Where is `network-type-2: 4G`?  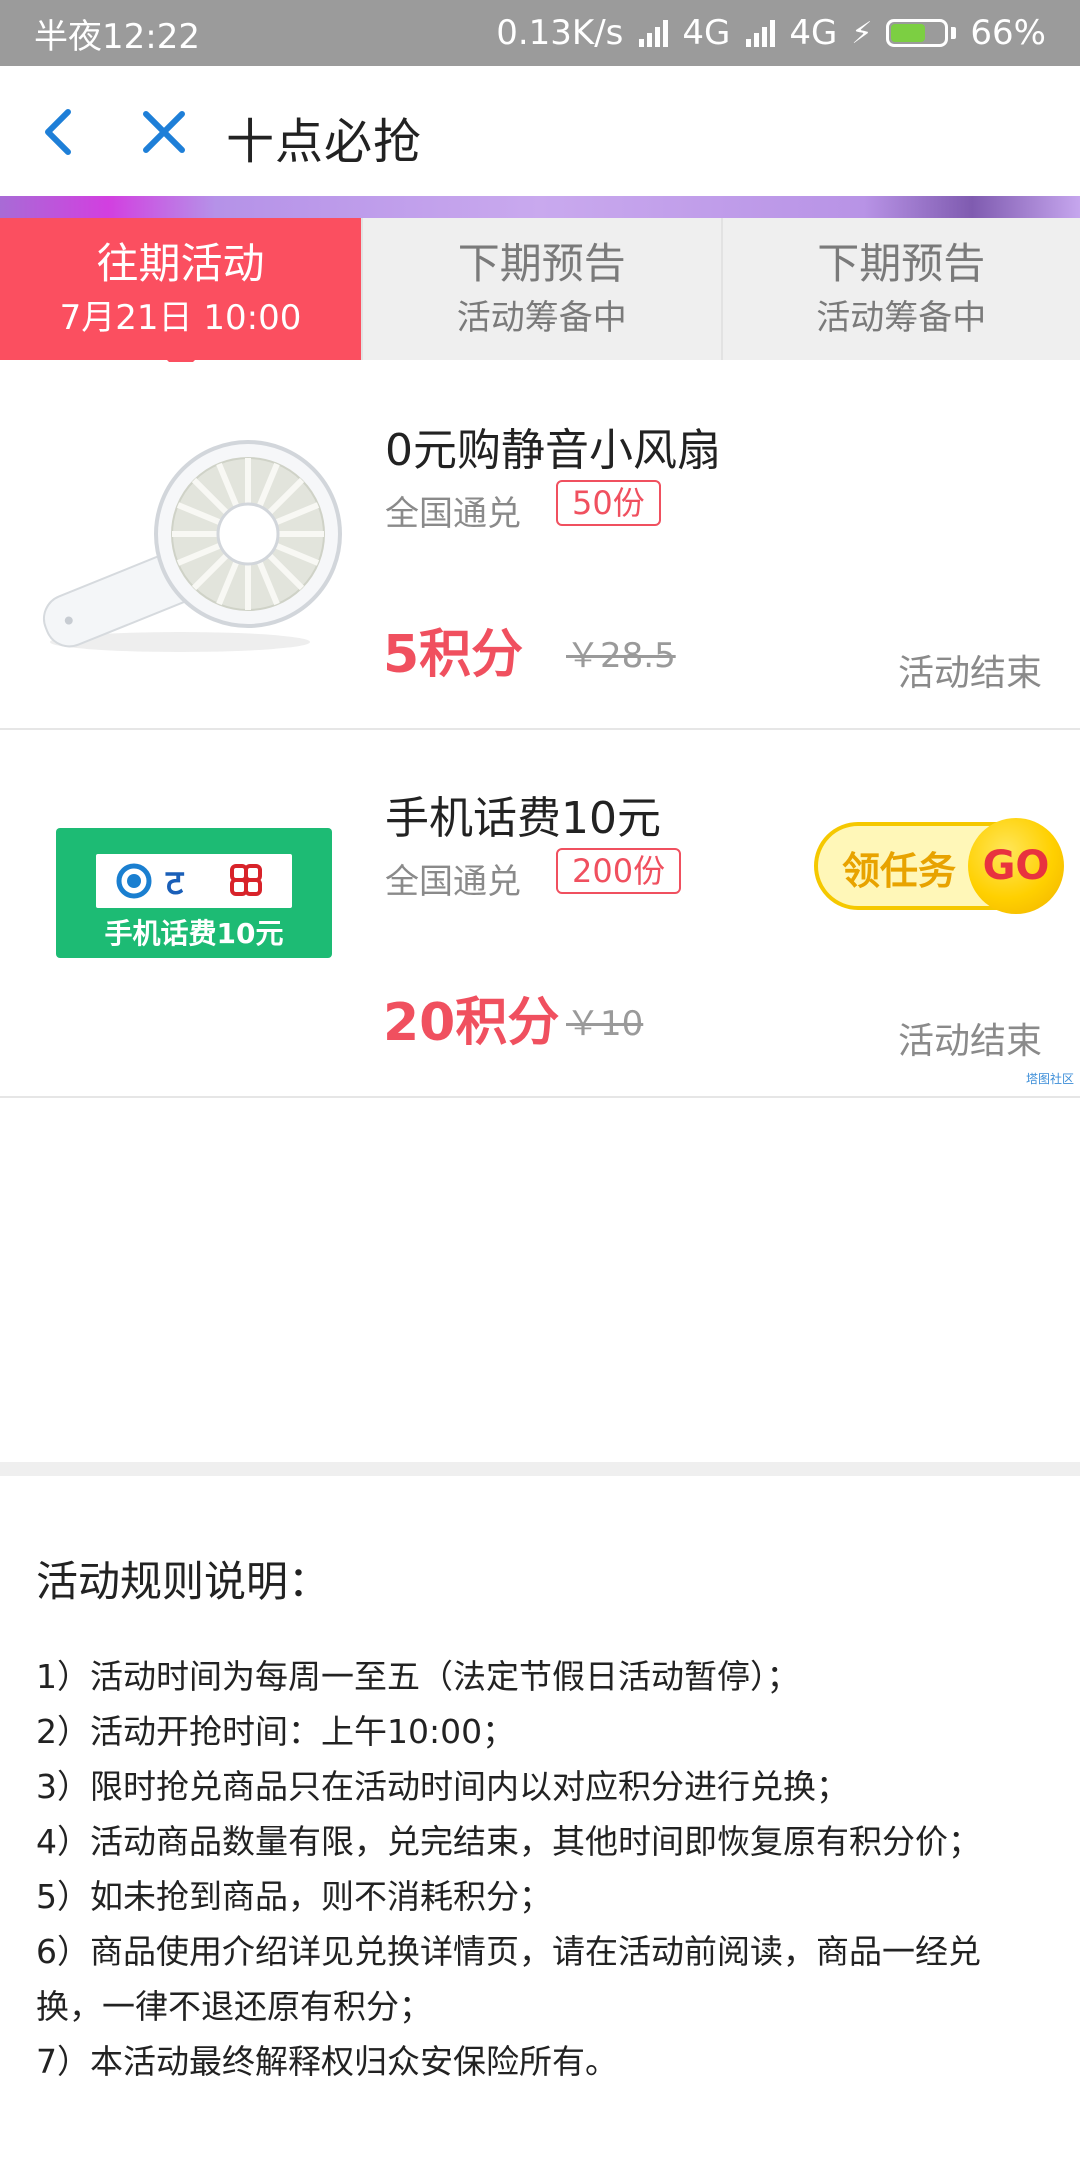 network-type-2: 4G is located at coordinates (813, 33).